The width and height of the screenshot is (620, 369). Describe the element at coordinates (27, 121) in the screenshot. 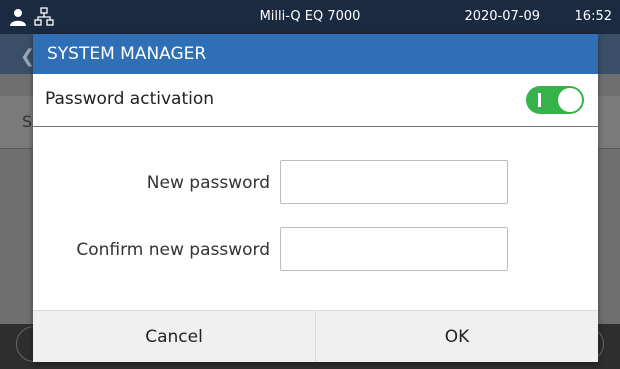

I see `background-row-label: S` at that location.